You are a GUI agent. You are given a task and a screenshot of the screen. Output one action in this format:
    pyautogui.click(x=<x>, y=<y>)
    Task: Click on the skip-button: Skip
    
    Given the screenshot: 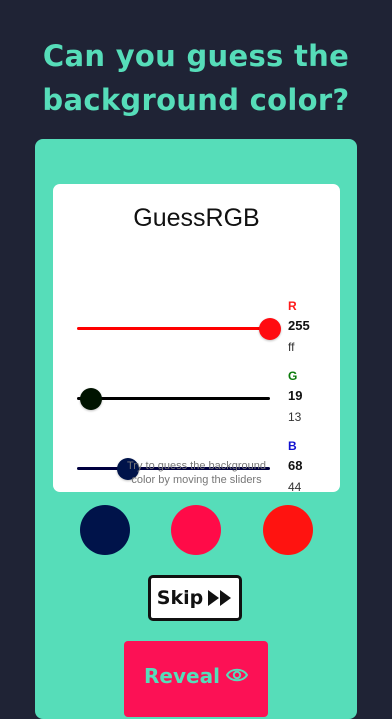 What is the action you would take?
    pyautogui.click(x=195, y=598)
    